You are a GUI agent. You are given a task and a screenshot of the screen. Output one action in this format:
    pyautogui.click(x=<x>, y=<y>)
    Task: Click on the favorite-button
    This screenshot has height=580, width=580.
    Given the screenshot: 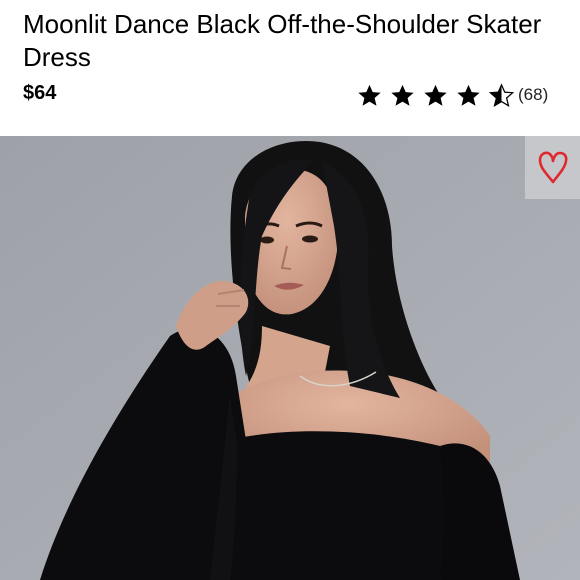 What is the action you would take?
    pyautogui.click(x=552, y=167)
    